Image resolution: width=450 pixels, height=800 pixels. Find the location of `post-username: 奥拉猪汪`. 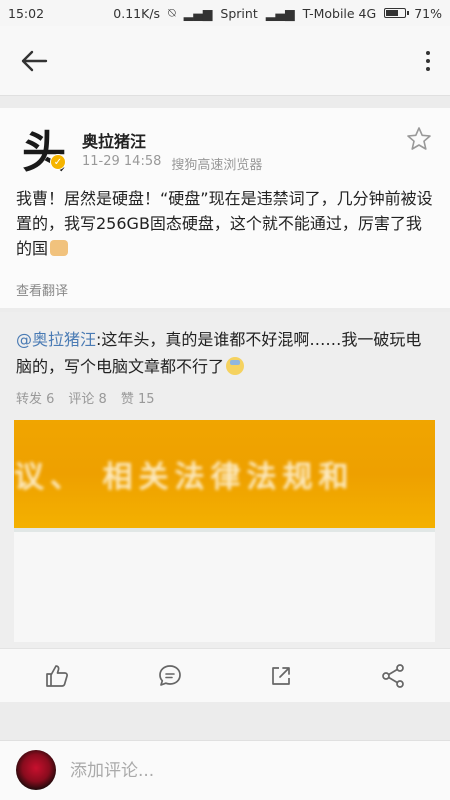

post-username: 奥拉猪汪 is located at coordinates (114, 140).